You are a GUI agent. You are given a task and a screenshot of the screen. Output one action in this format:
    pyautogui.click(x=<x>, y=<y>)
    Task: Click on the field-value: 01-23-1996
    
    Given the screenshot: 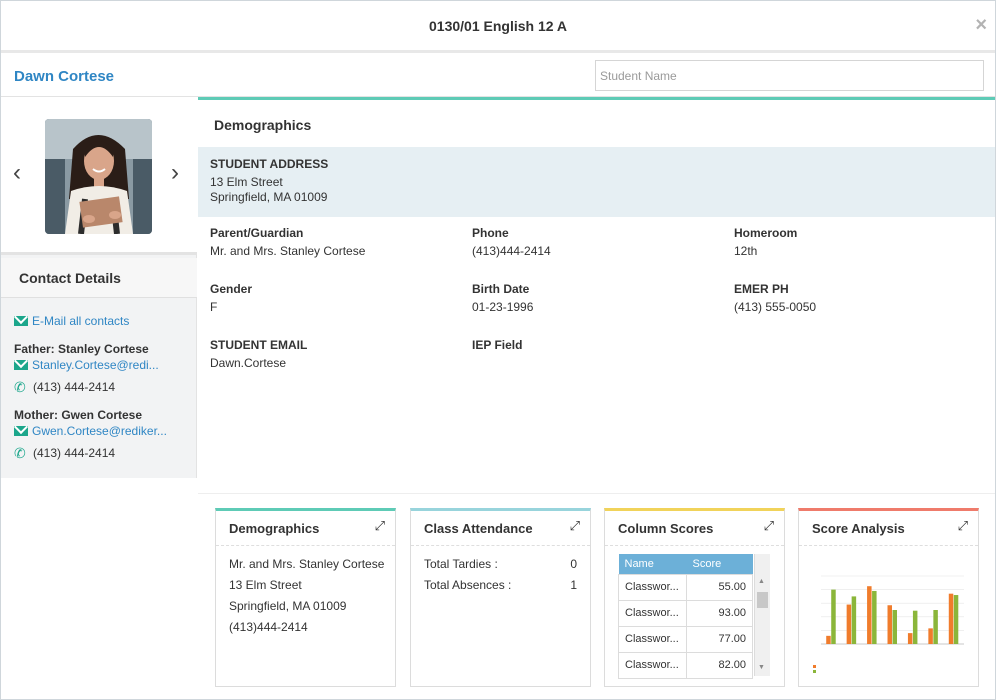 What is the action you would take?
    pyautogui.click(x=503, y=307)
    